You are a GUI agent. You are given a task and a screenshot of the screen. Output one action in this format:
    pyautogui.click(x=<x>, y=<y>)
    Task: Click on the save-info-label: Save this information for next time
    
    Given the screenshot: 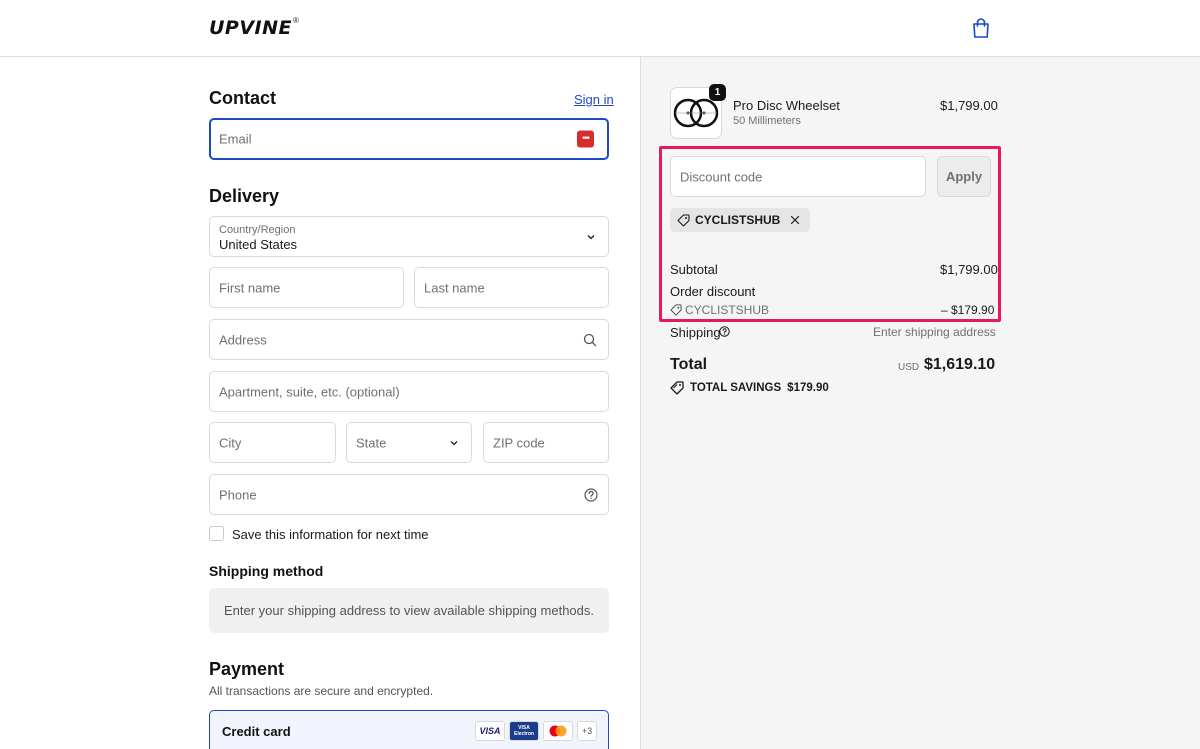 What is the action you would take?
    pyautogui.click(x=330, y=534)
    